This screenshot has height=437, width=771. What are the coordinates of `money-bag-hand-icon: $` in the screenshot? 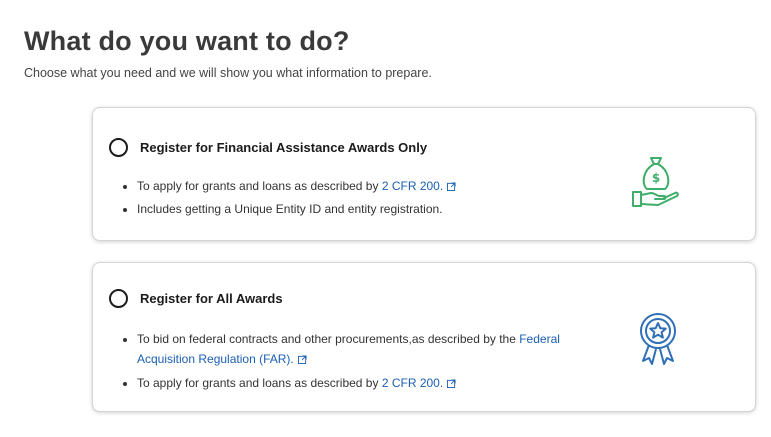 It's located at (655, 182).